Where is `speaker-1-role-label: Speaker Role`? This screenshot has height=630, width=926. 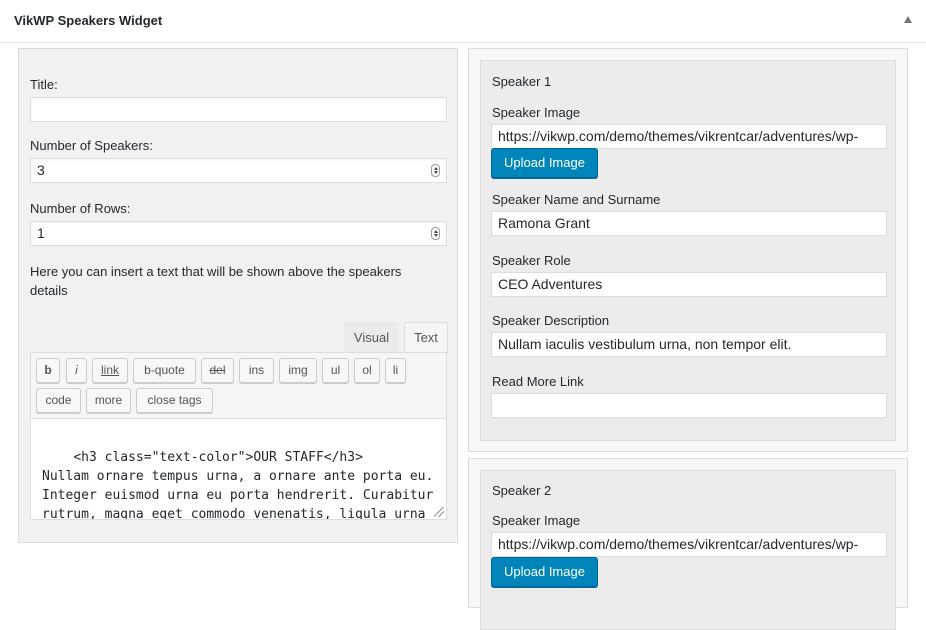 speaker-1-role-label: Speaker Role is located at coordinates (531, 260).